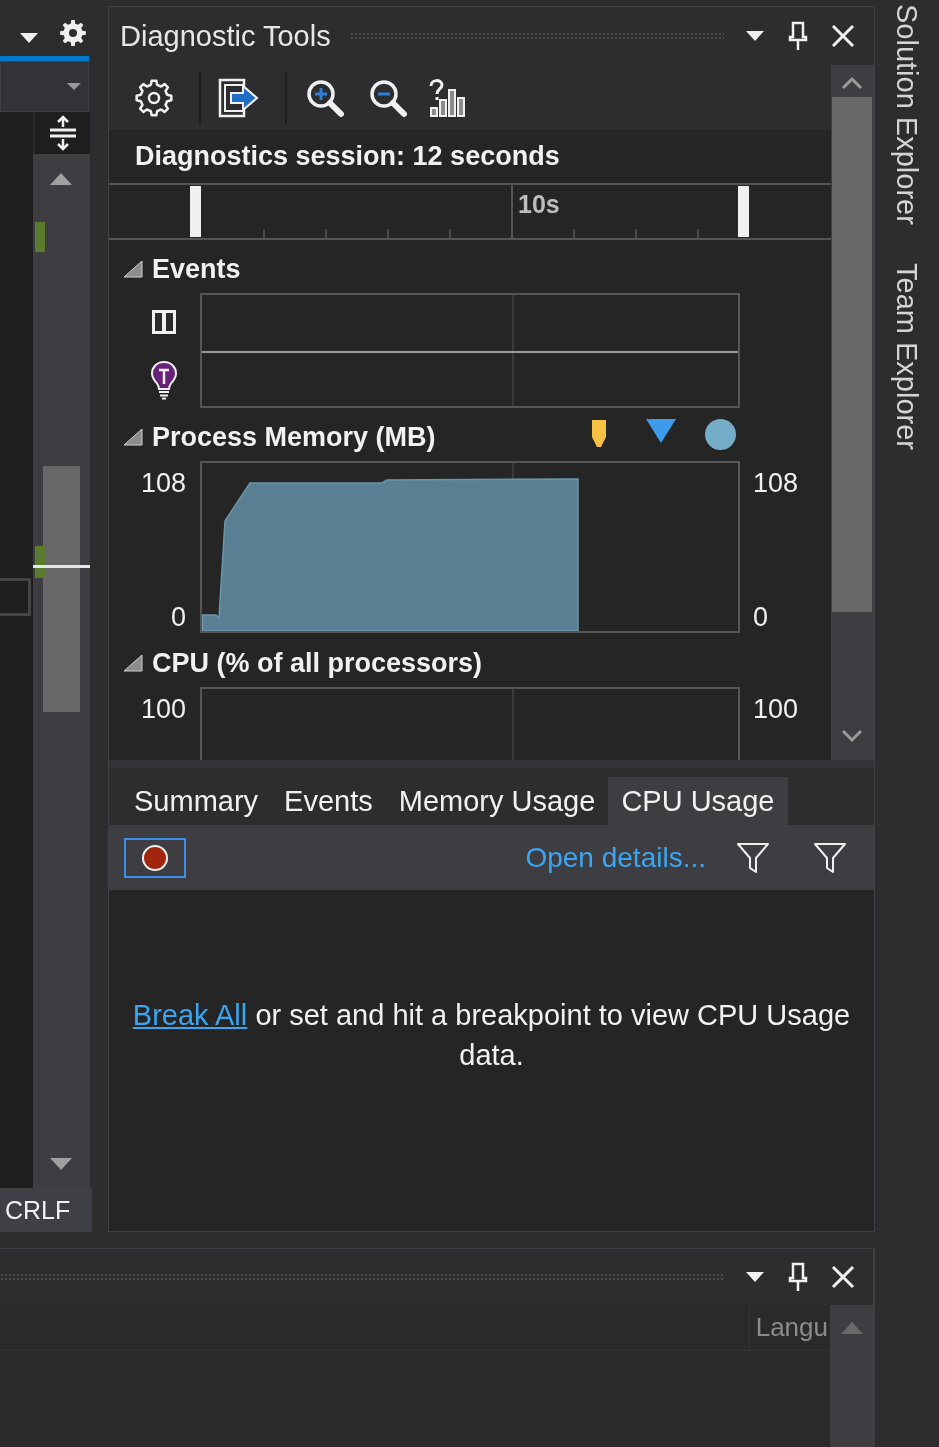 This screenshot has height=1447, width=939. I want to click on side-tab: Team Explorer, so click(907, 356).